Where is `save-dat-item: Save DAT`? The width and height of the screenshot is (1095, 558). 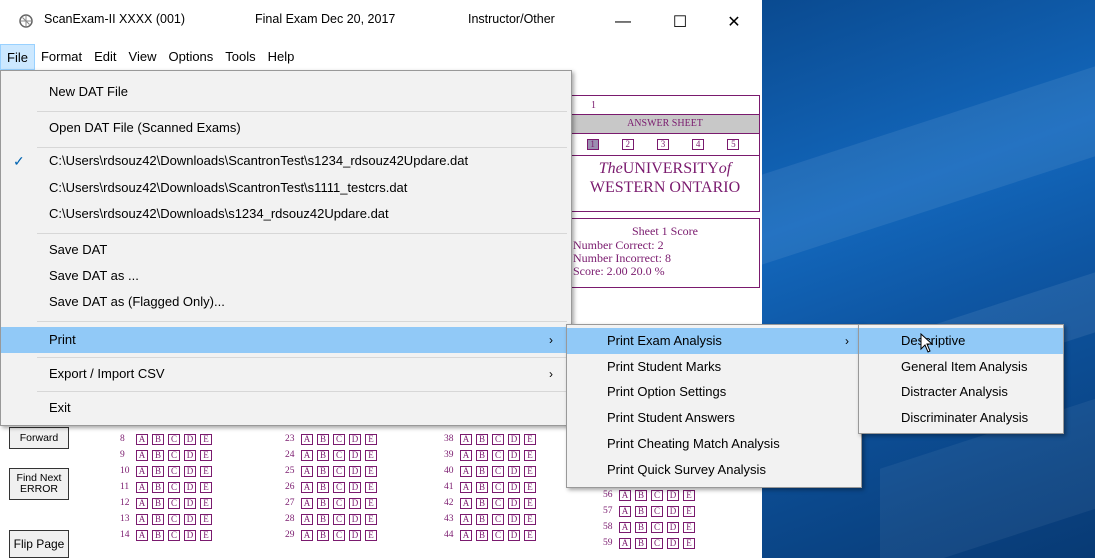 save-dat-item: Save DAT is located at coordinates (286, 250).